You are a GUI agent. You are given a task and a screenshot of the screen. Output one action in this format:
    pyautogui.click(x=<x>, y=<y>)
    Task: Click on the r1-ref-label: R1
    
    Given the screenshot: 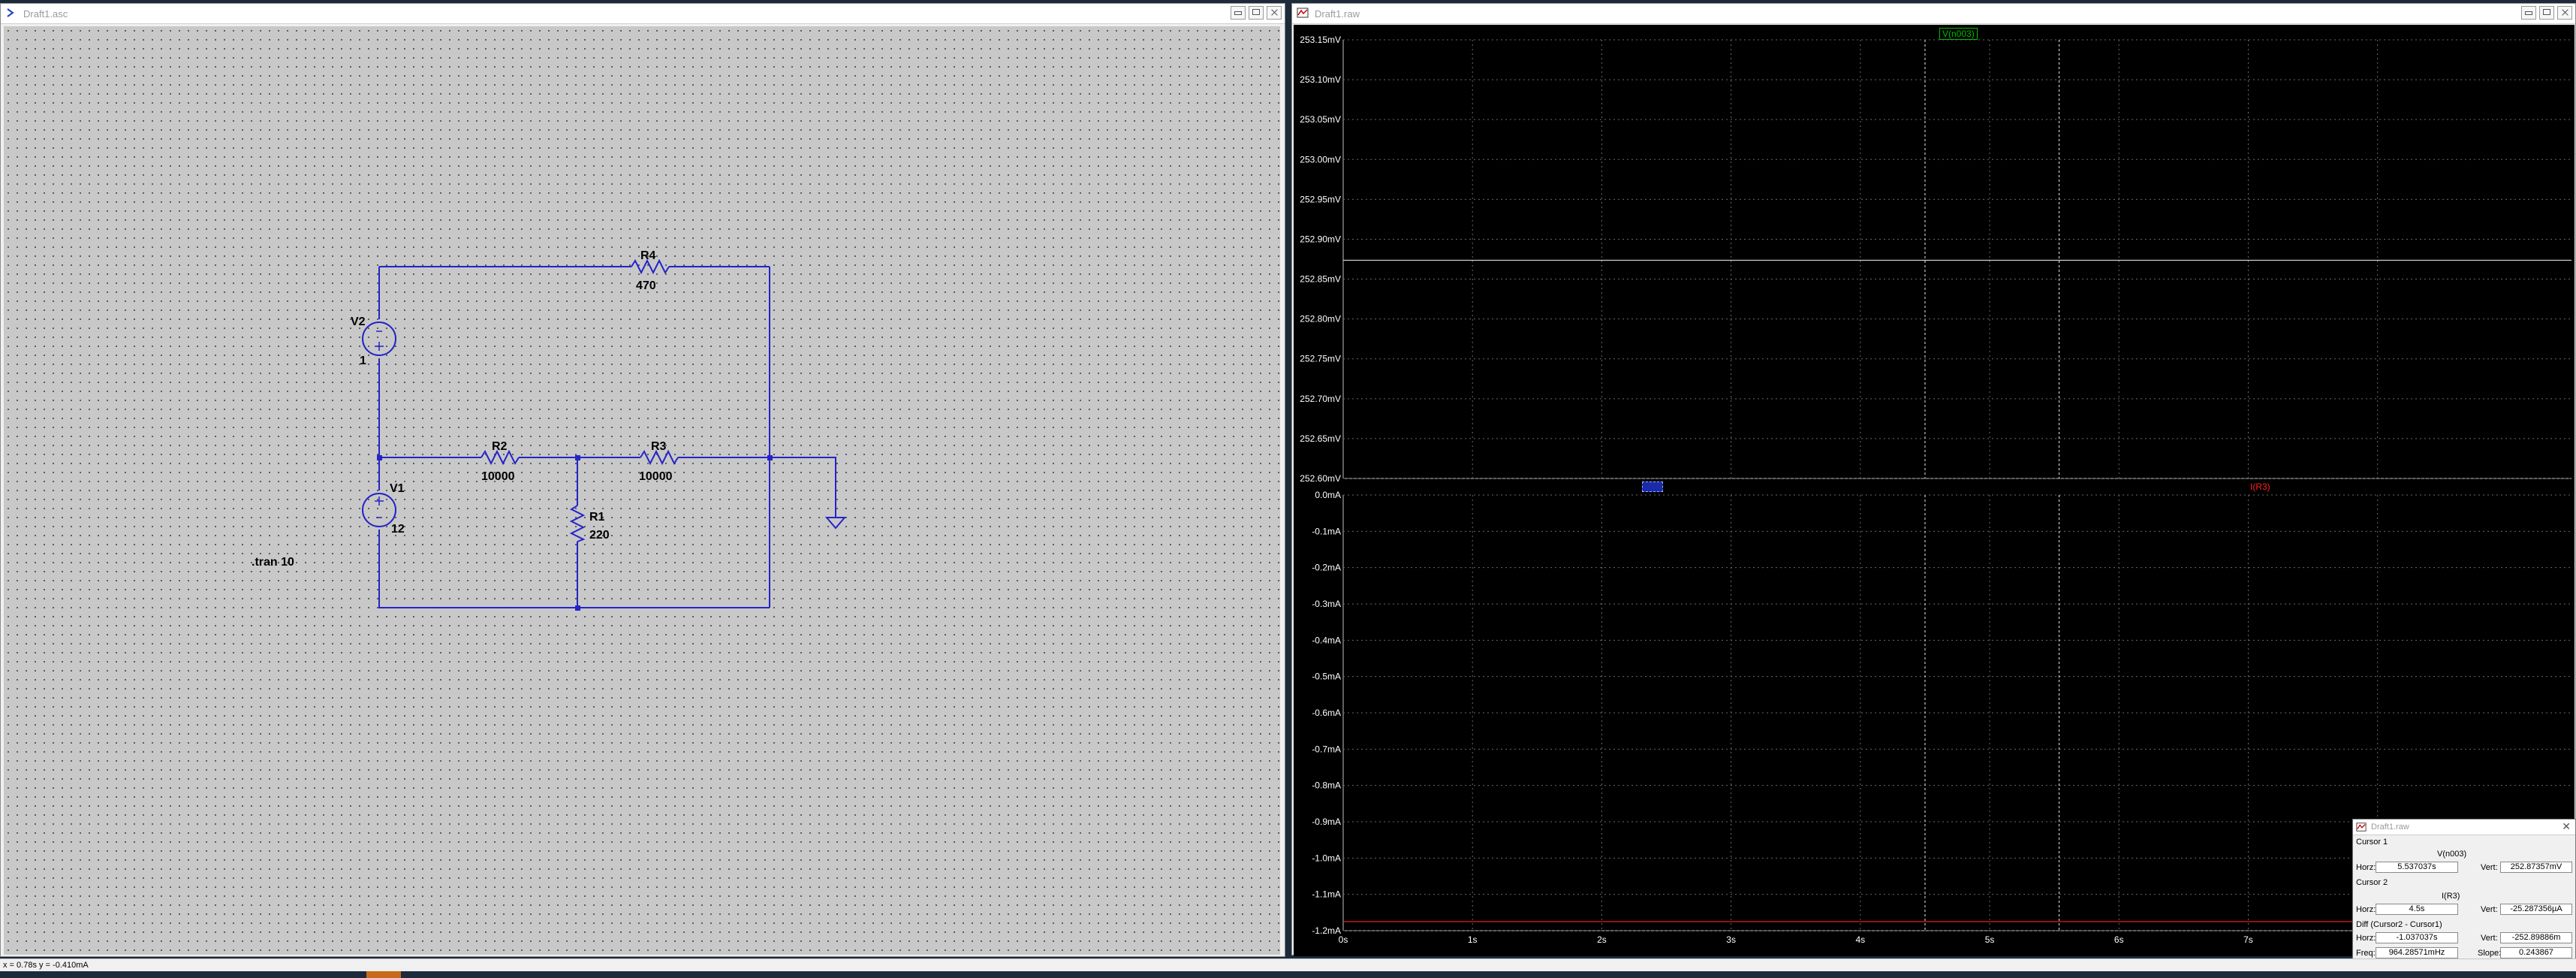 What is the action you would take?
    pyautogui.click(x=597, y=517)
    